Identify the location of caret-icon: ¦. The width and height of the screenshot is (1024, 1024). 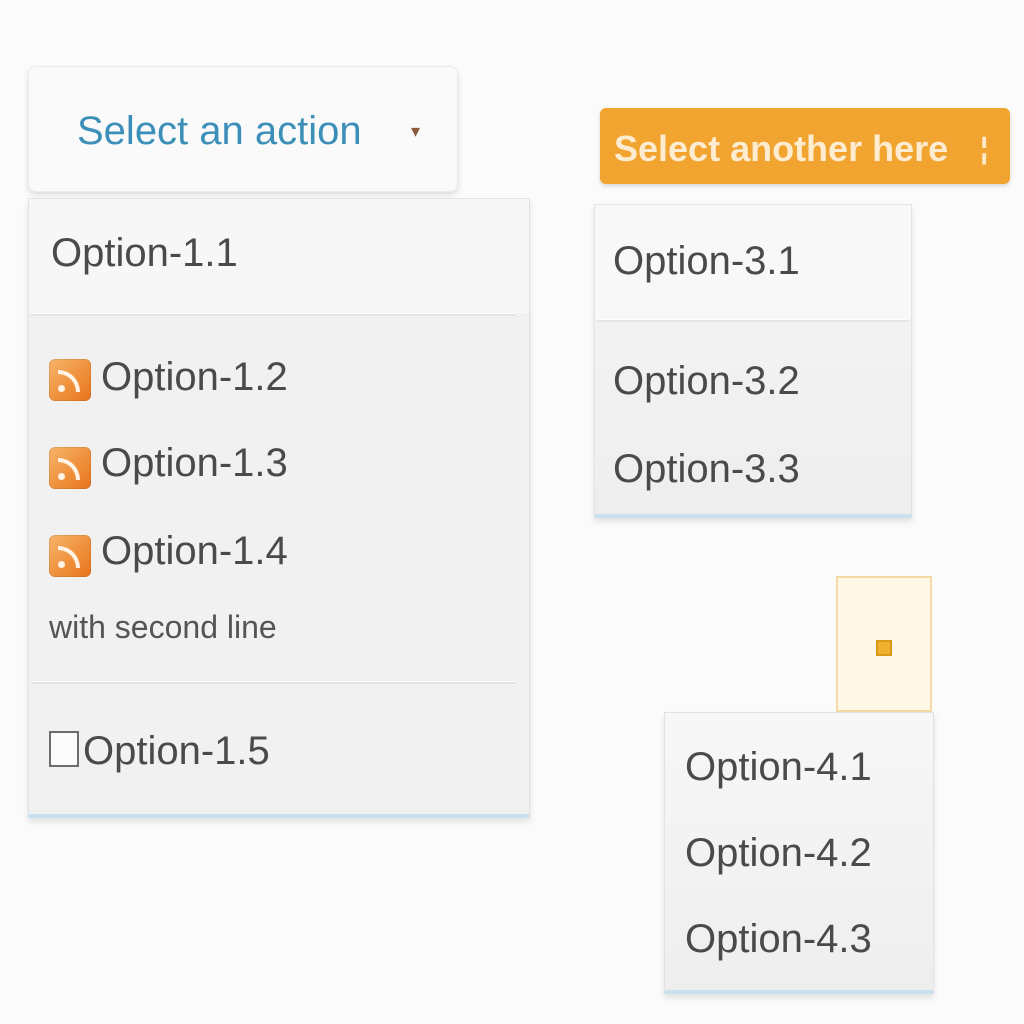
(984, 148).